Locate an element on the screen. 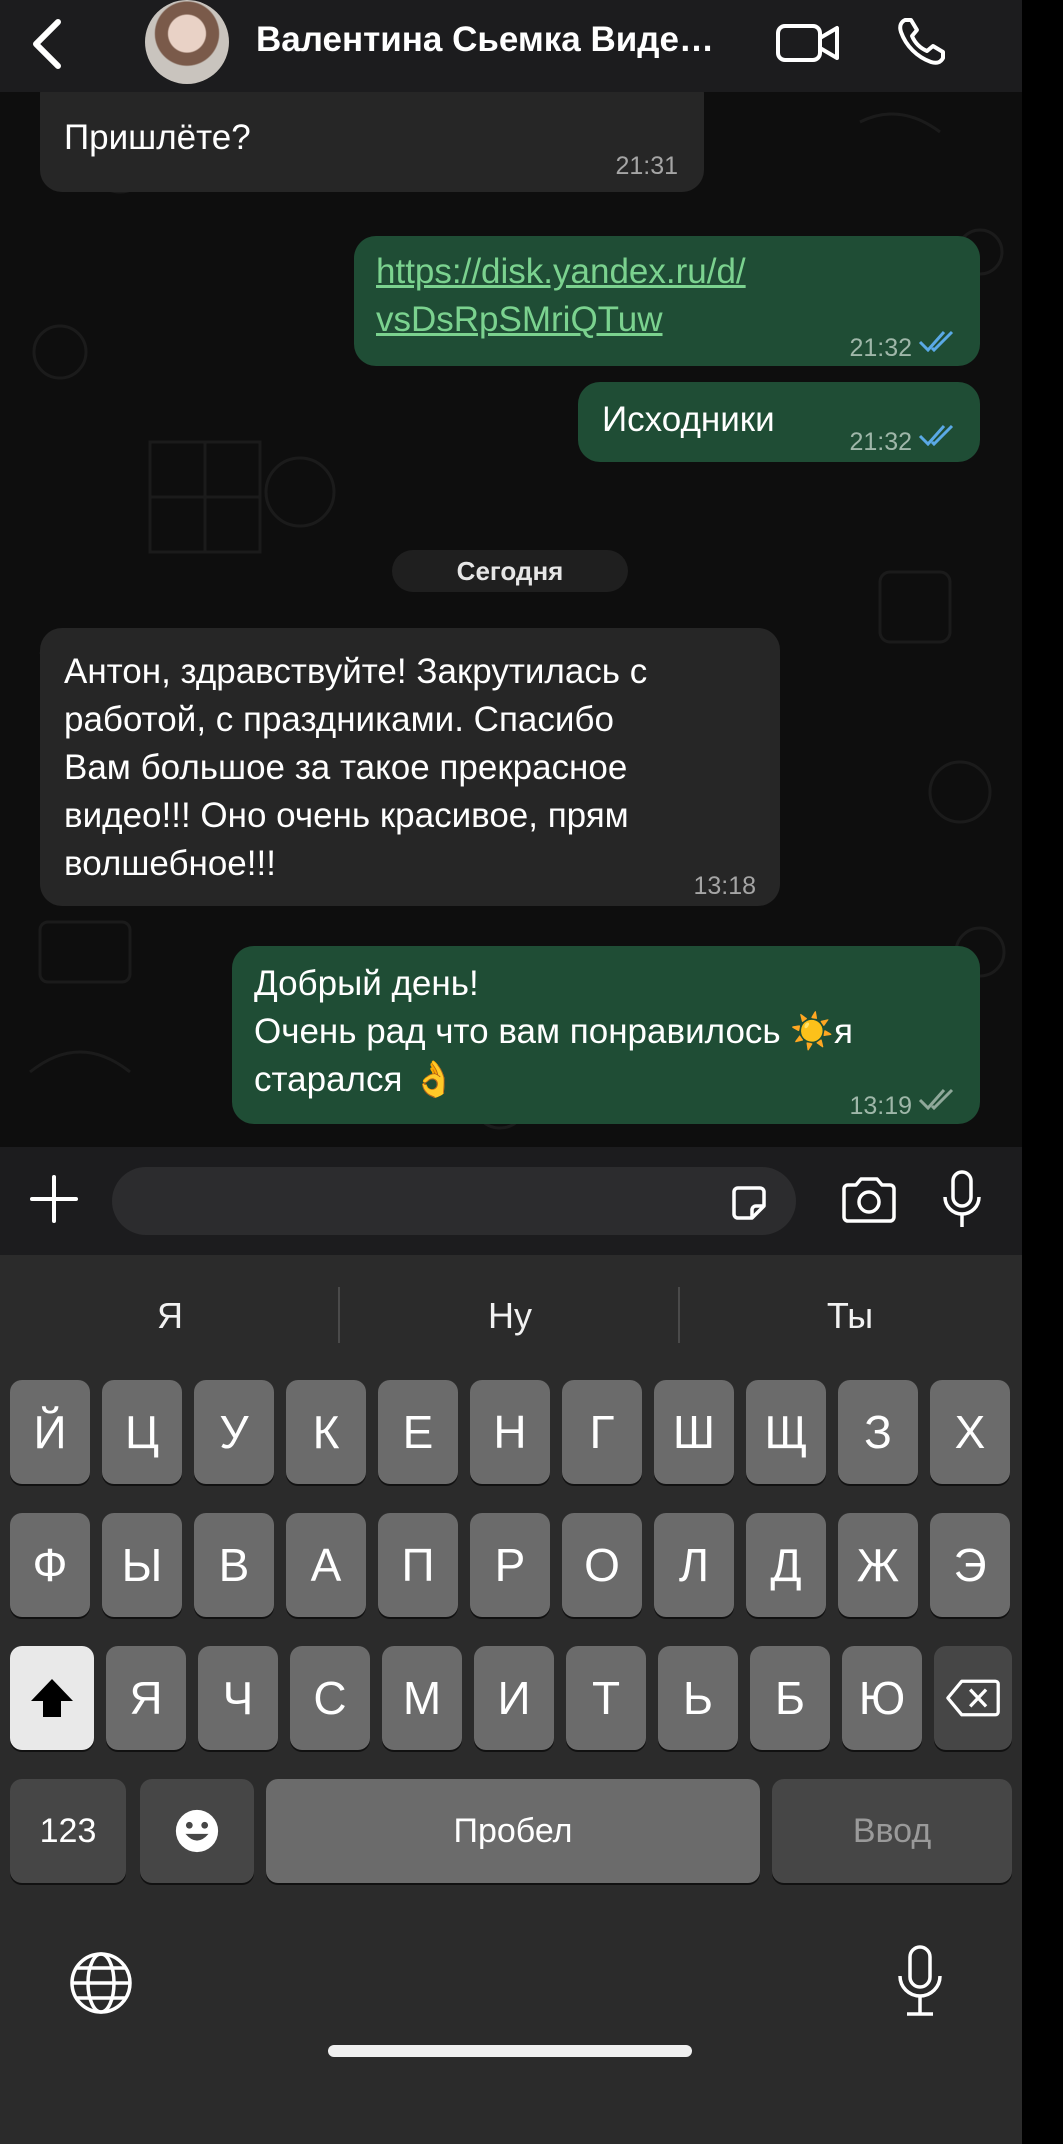 The height and width of the screenshot is (2144, 1063). phone-icon is located at coordinates (921, 42).